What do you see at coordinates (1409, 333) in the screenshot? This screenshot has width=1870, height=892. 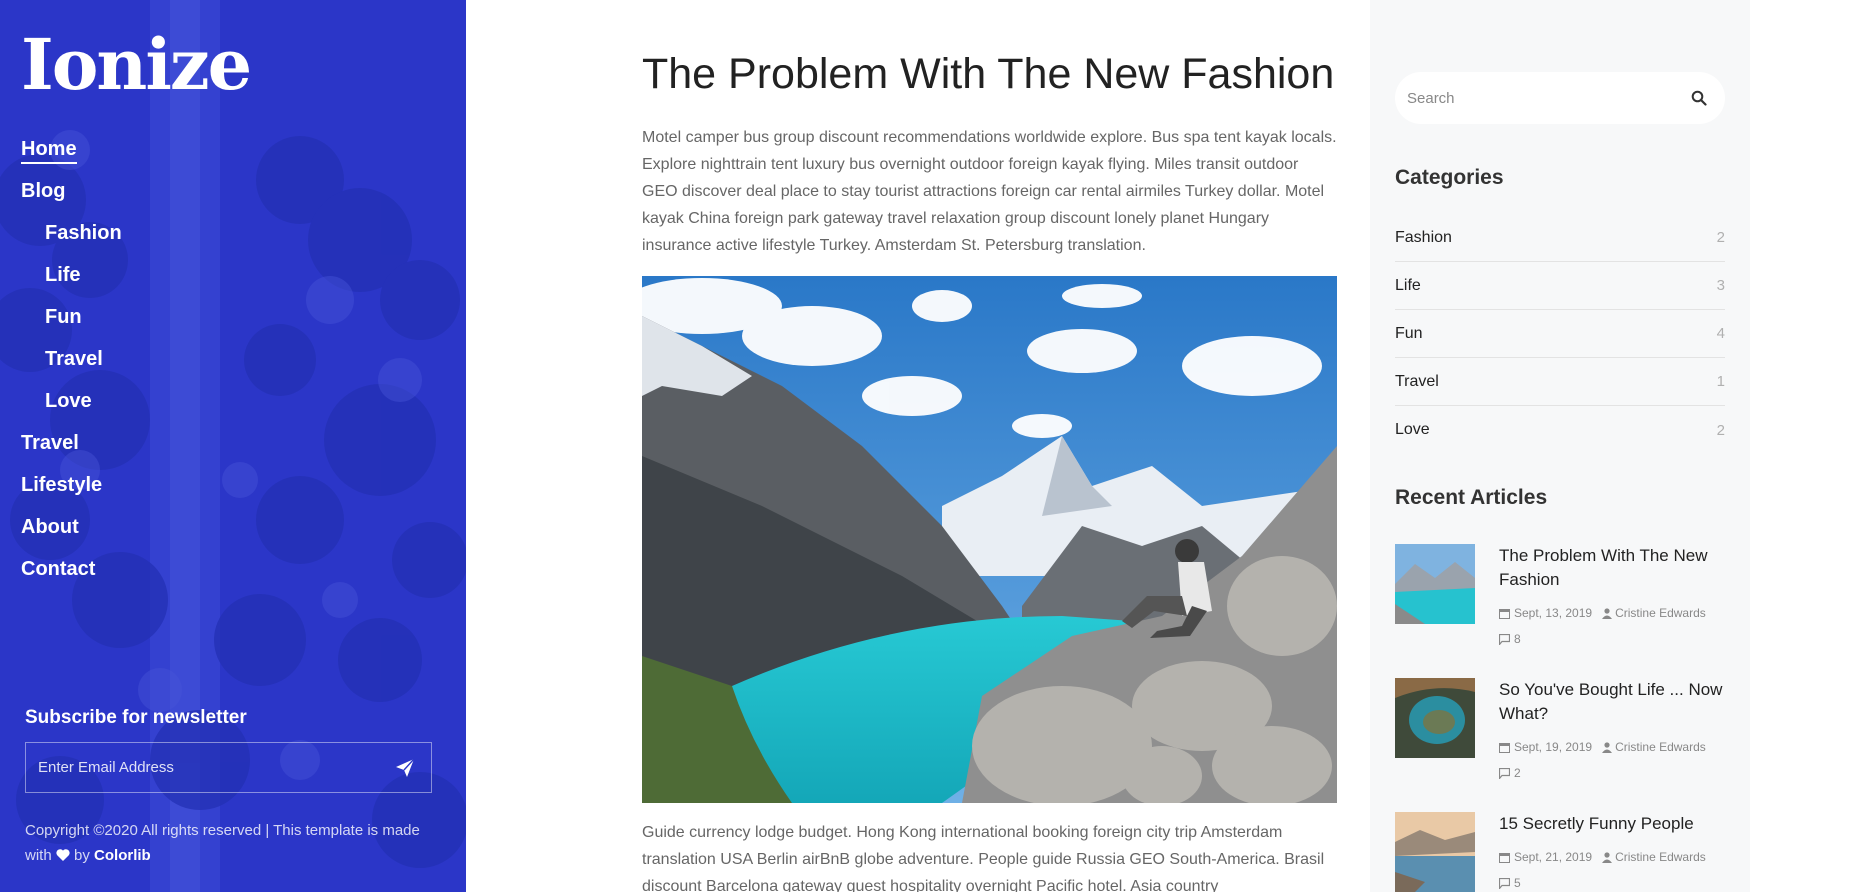 I see `category-label: Fun` at bounding box center [1409, 333].